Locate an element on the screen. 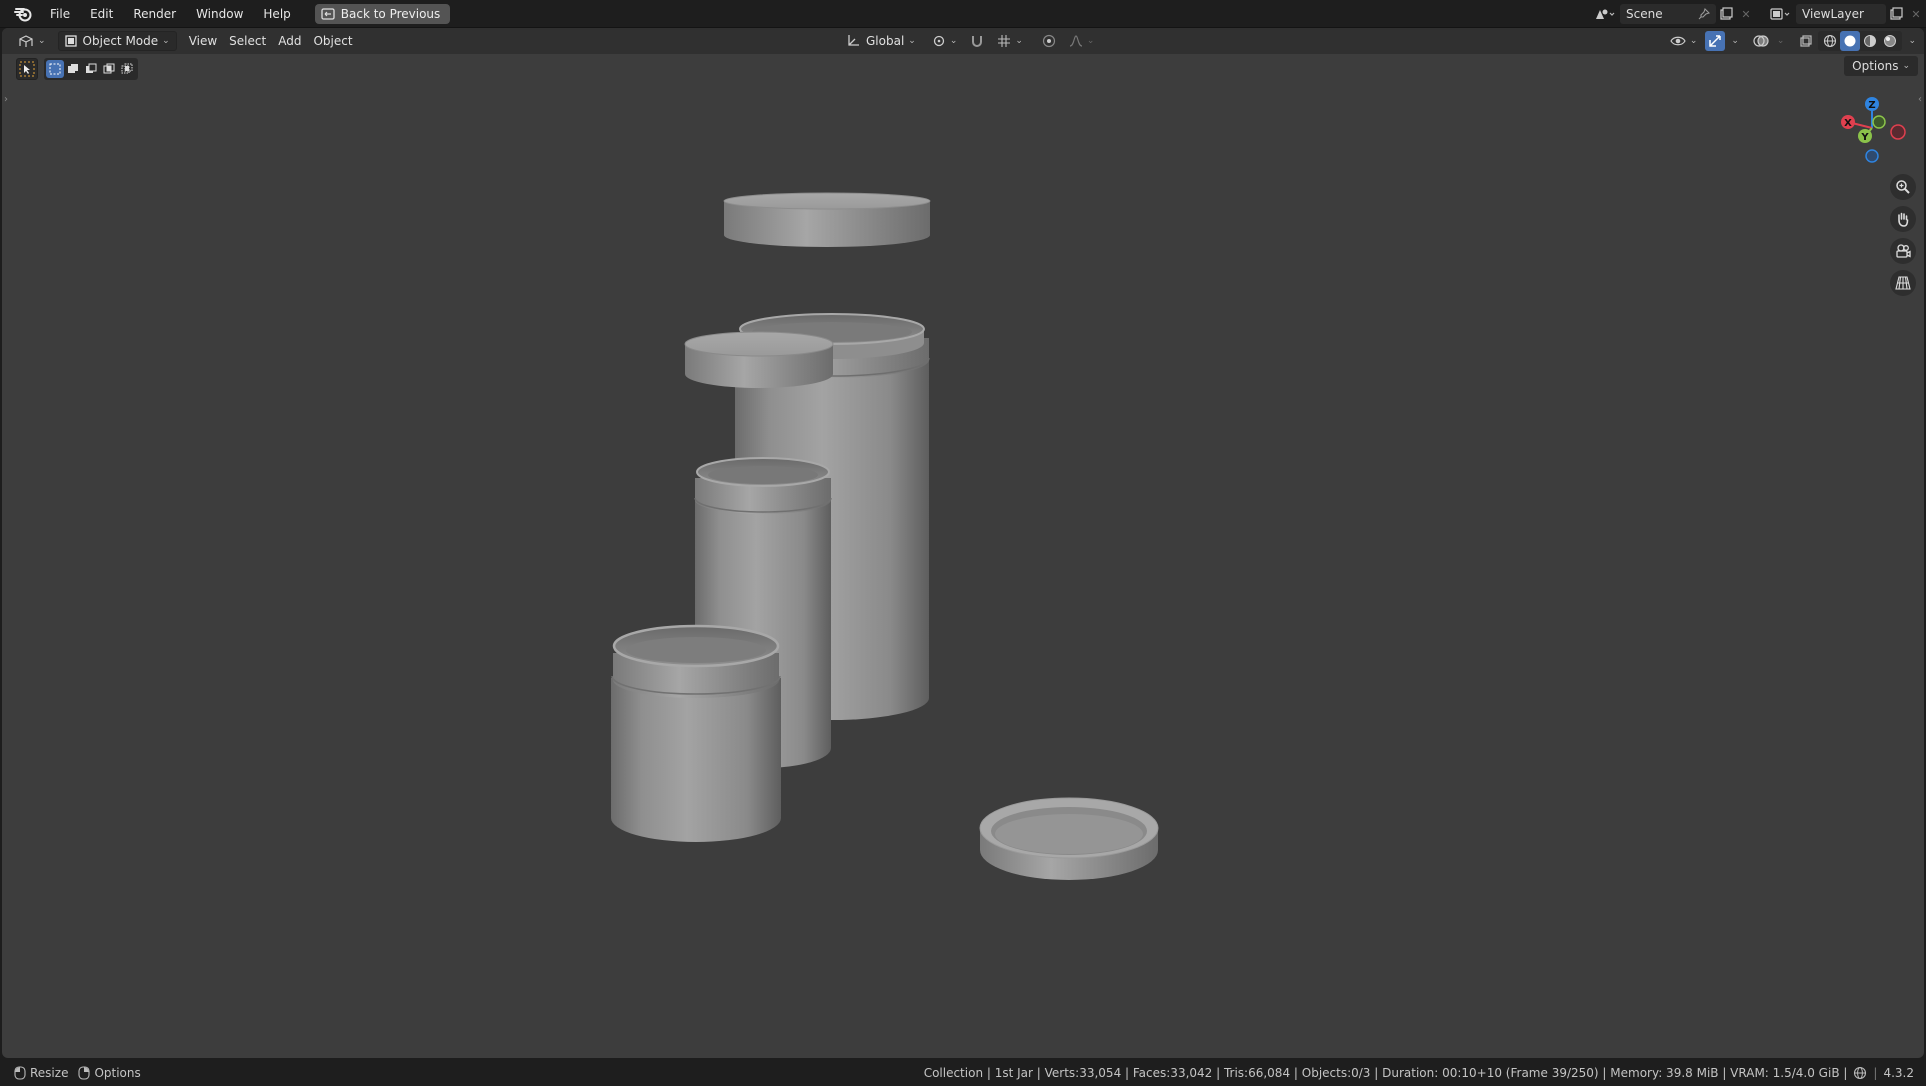 The height and width of the screenshot is (1086, 1926). object-mode-icon is located at coordinates (70, 41).